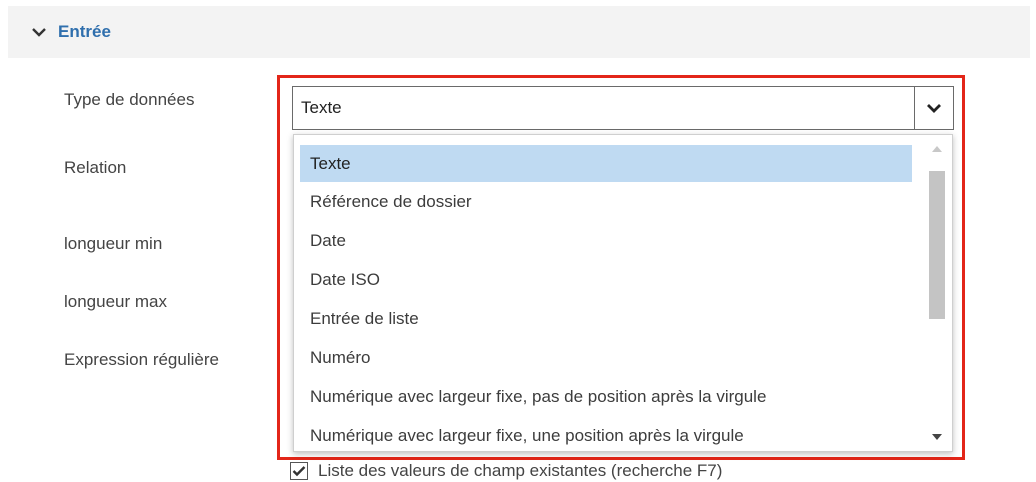 The height and width of the screenshot is (482, 1036). I want to click on section-title: Entrée, so click(84, 31).